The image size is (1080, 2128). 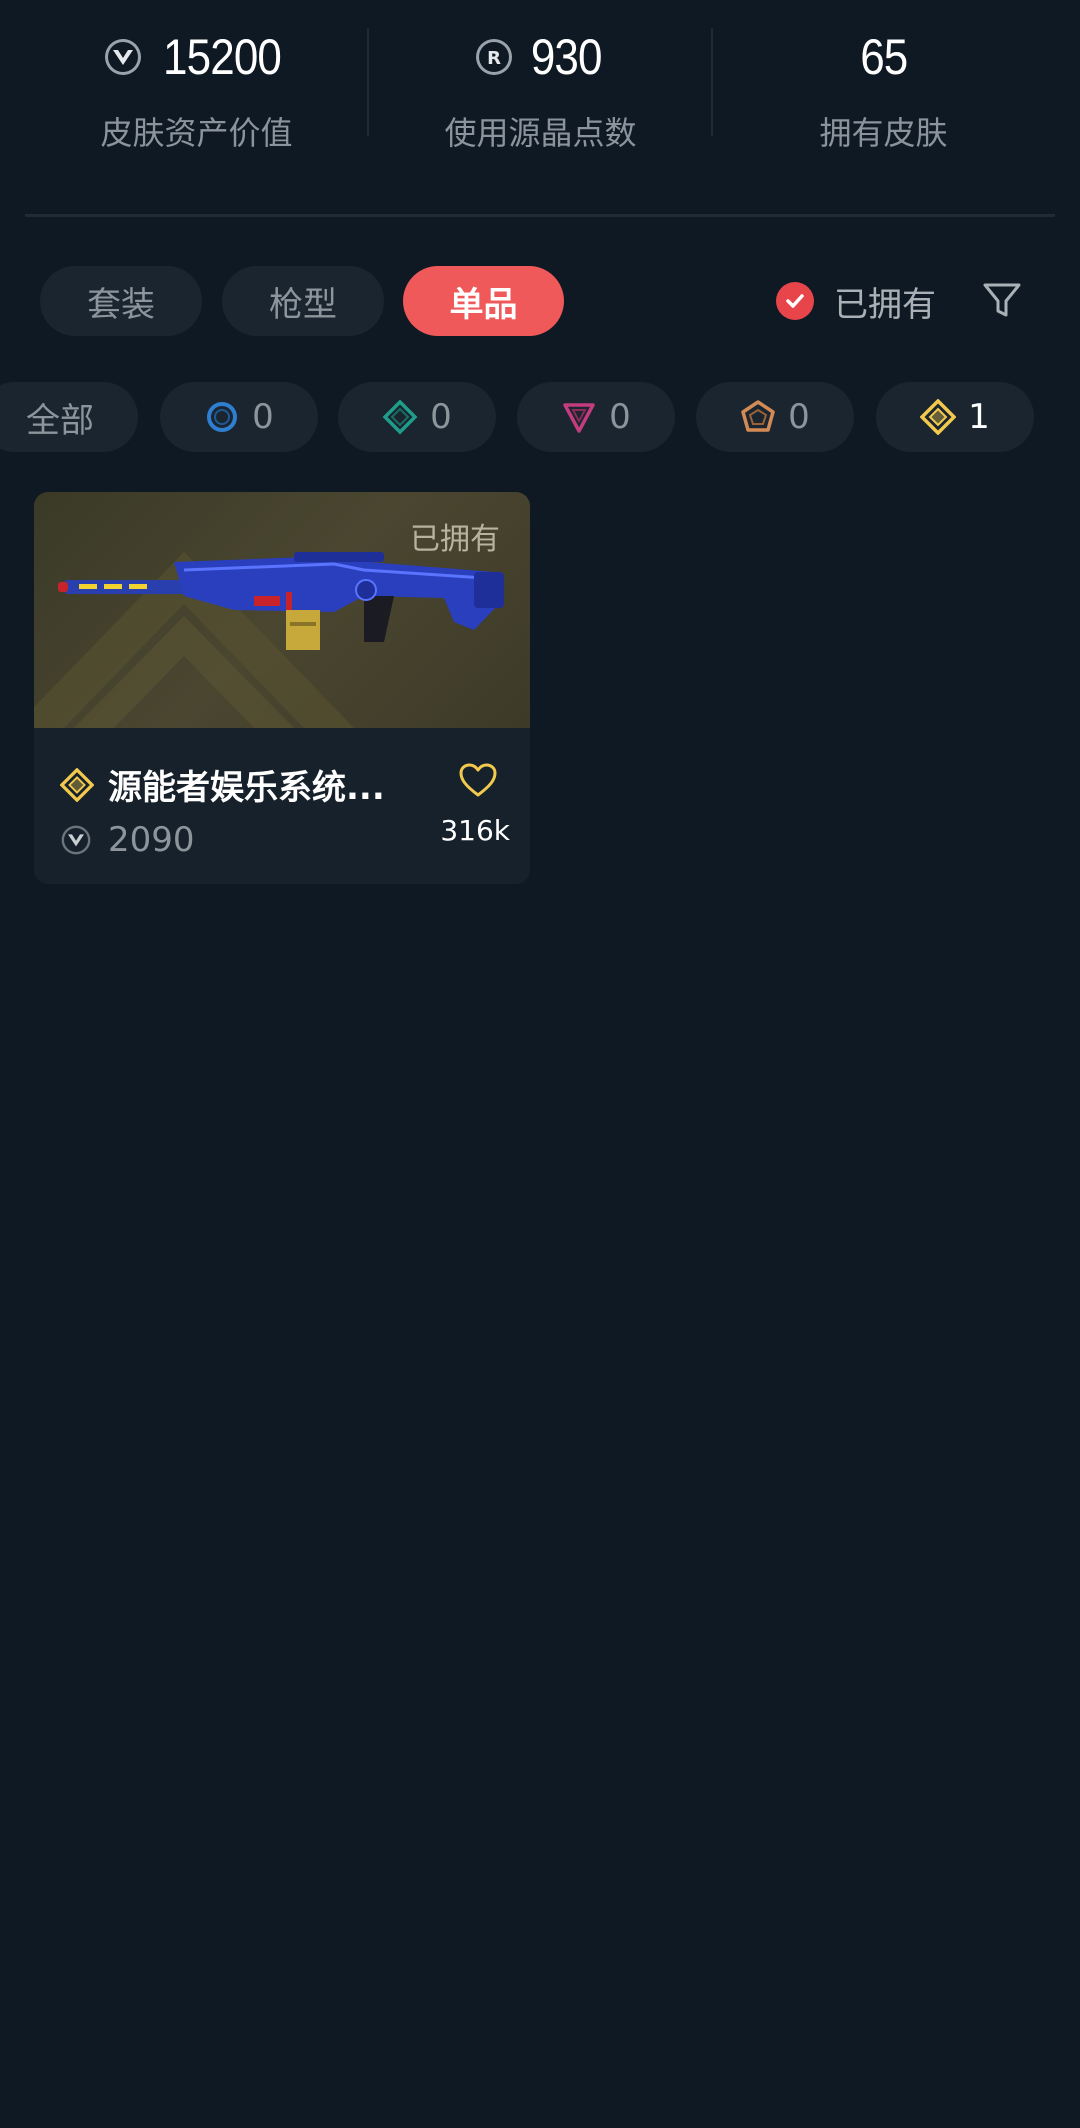 I want to click on price-row: 2090, so click(x=127, y=840).